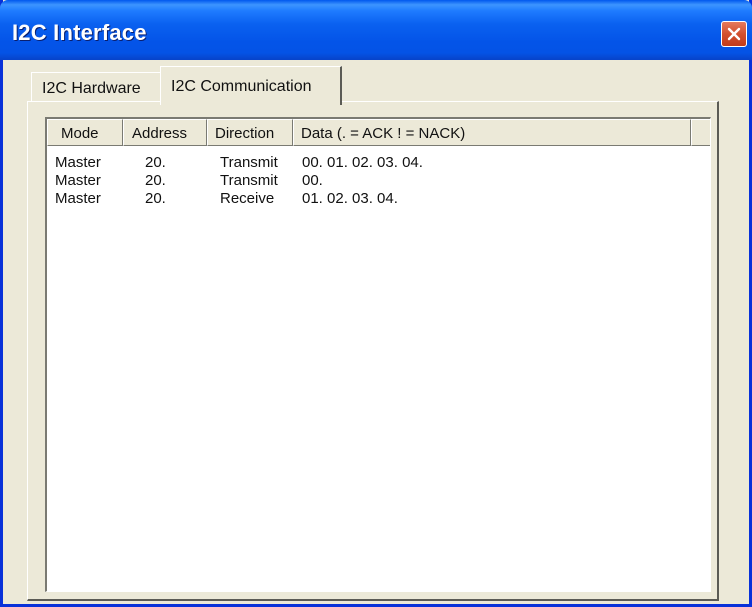  What do you see at coordinates (247, 198) in the screenshot?
I see `cell-direction: Receive` at bounding box center [247, 198].